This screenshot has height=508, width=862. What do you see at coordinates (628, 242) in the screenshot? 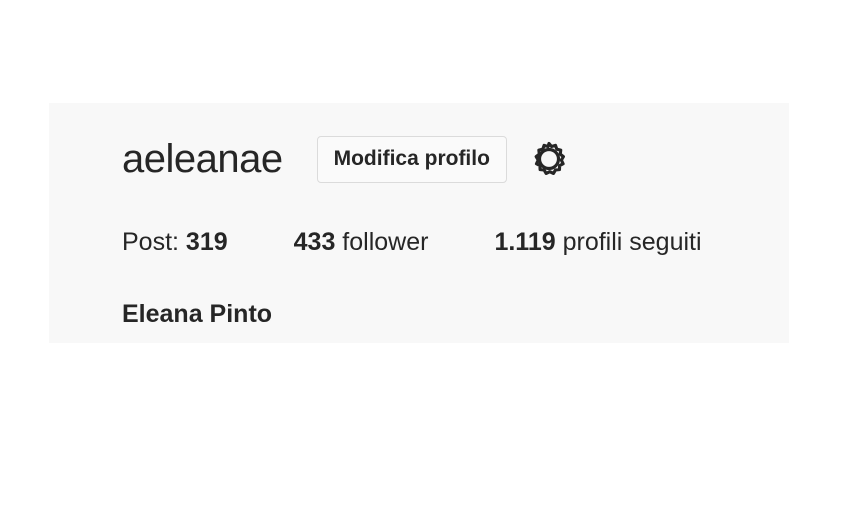
I see `following-label: profili seguiti` at bounding box center [628, 242].